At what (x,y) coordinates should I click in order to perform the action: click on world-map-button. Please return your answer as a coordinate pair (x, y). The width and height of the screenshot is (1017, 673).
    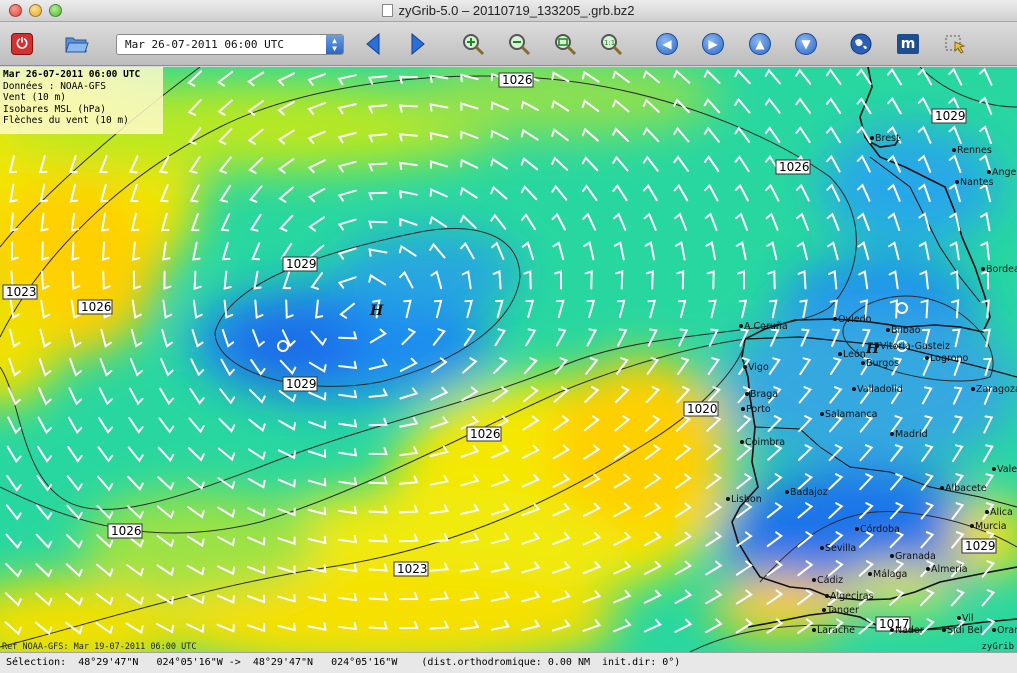
    Looking at the image, I should click on (861, 44).